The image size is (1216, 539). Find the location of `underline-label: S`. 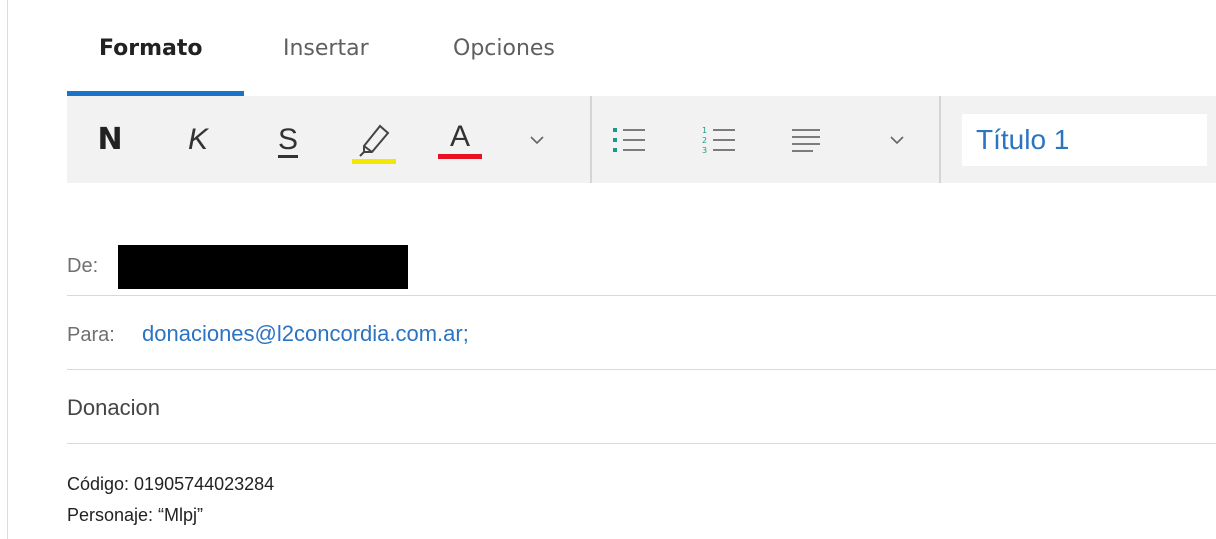

underline-label: S is located at coordinates (287, 139).